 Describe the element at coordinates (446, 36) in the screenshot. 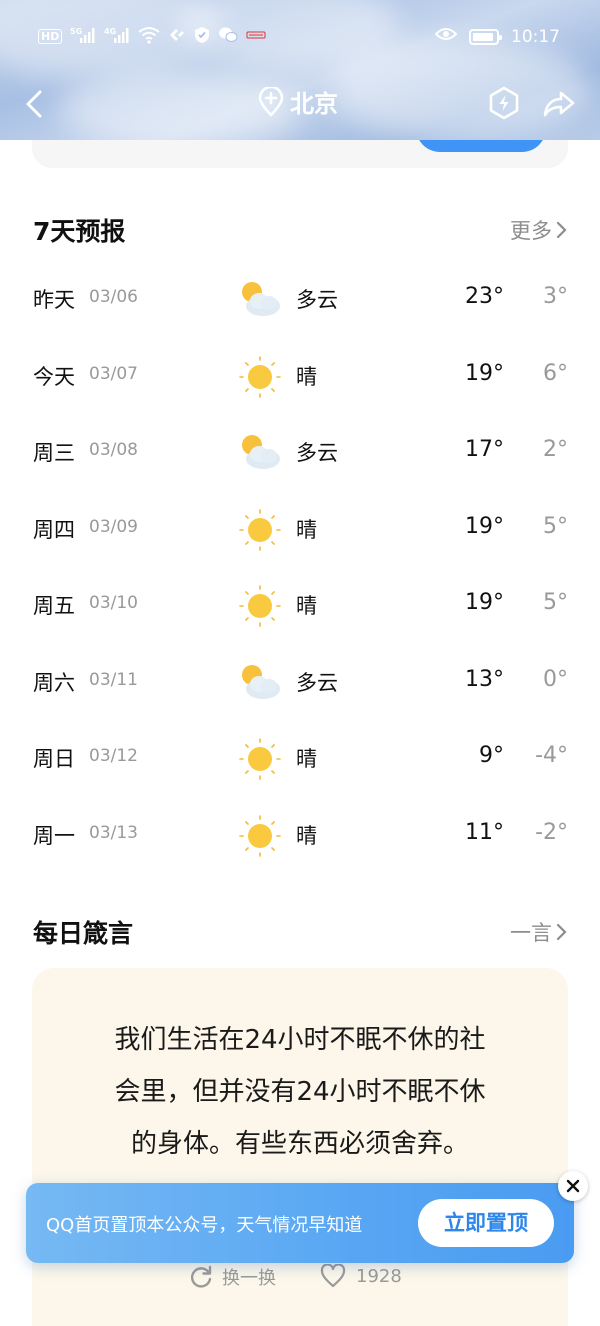

I see `eye-icon` at that location.